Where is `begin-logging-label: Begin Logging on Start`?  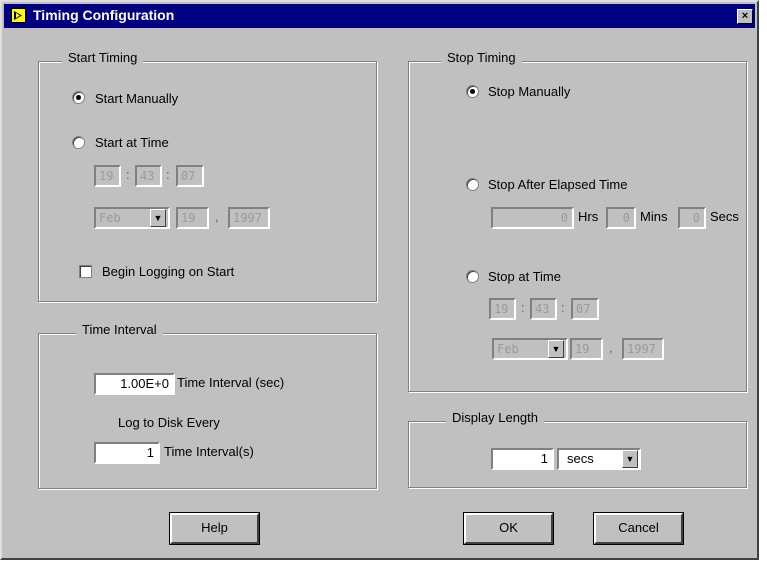
begin-logging-label: Begin Logging on Start is located at coordinates (168, 271).